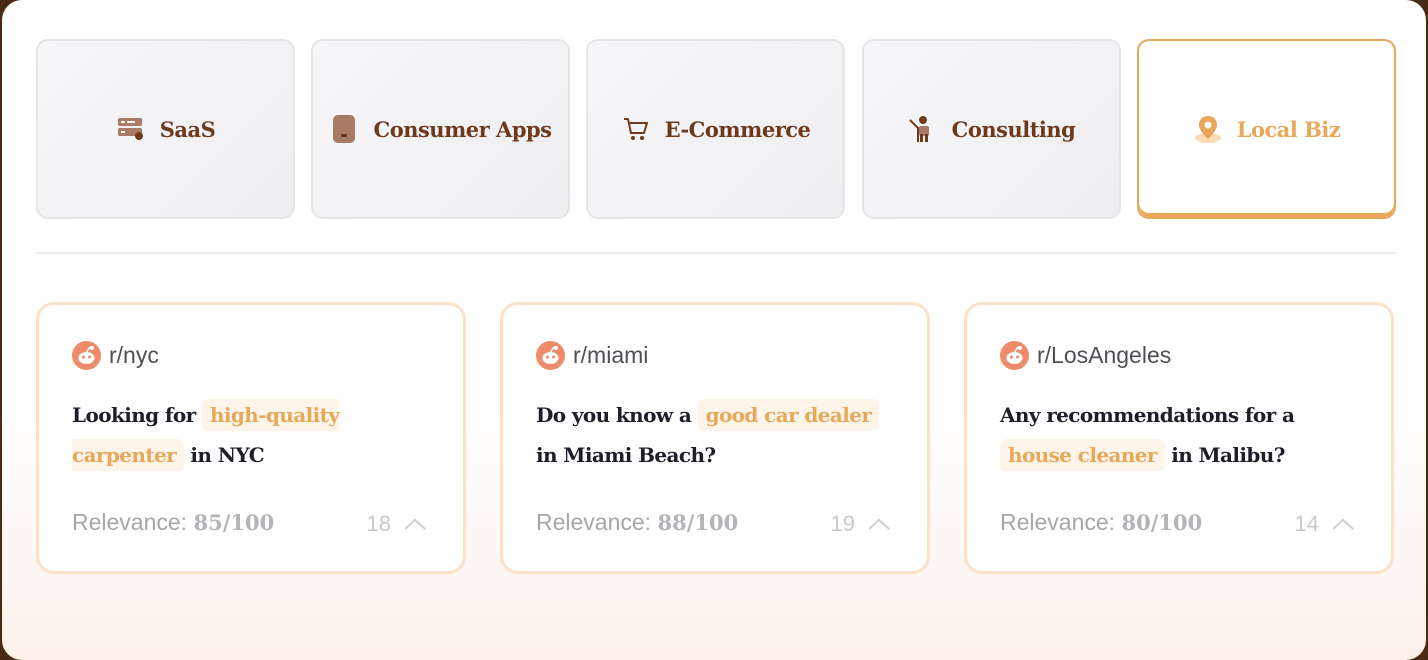  I want to click on tab-label: Consulting, so click(1013, 129).